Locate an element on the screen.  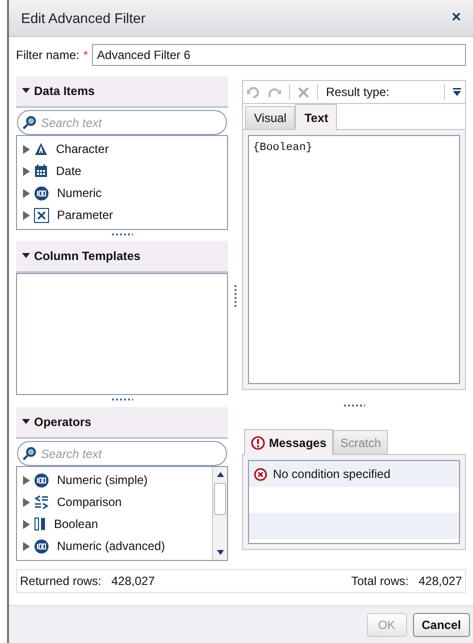
tree-item: Numeric (simple) is located at coordinates (114, 480).